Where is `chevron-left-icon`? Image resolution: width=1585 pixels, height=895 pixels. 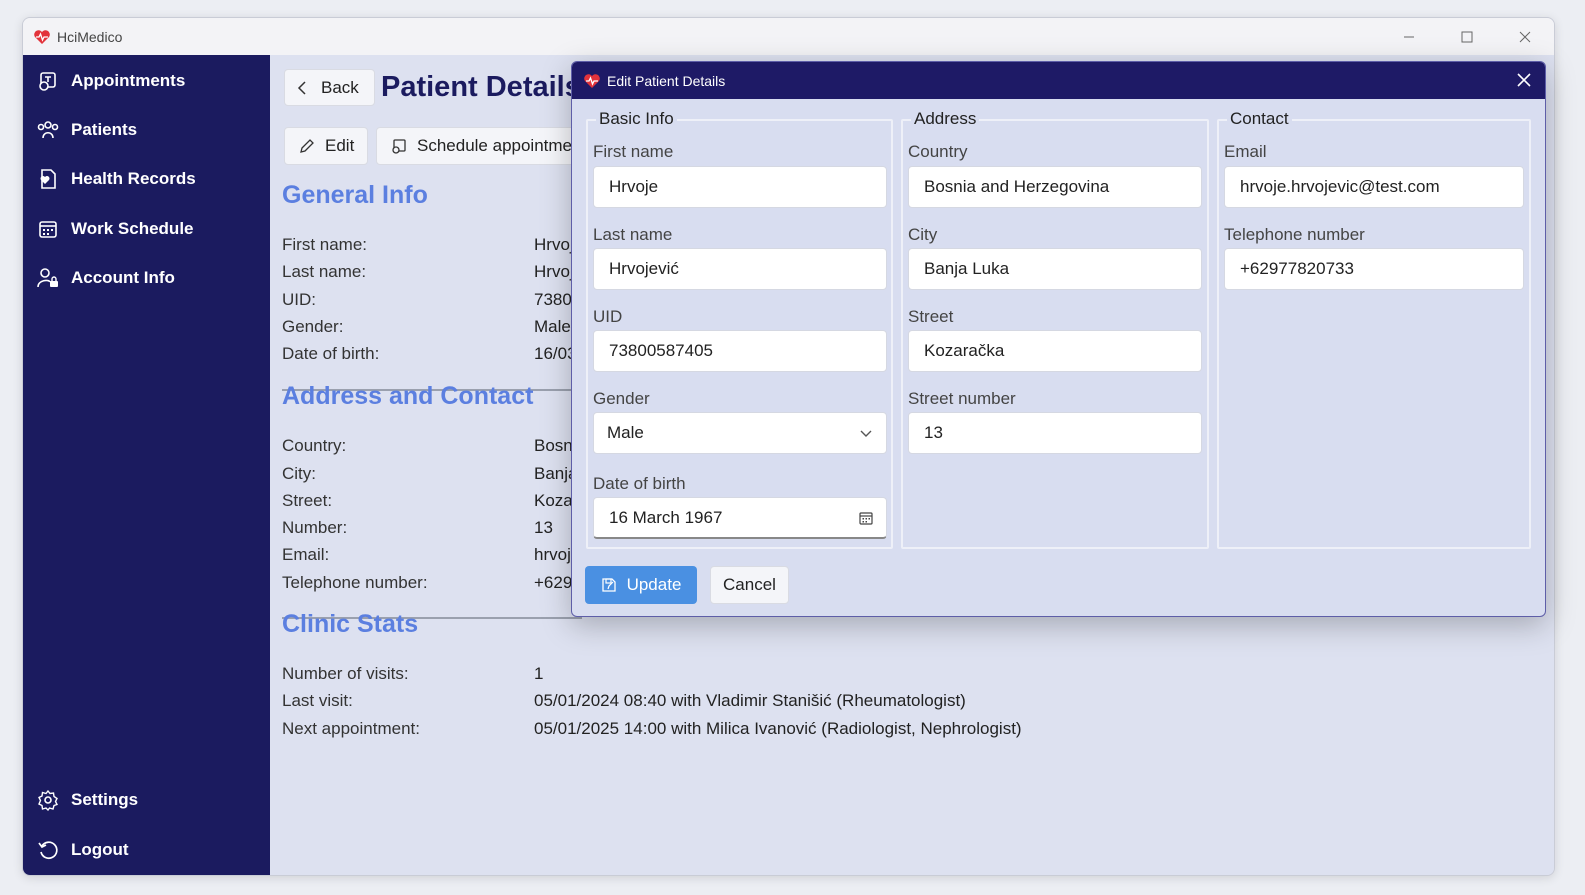
chevron-left-icon is located at coordinates (302, 87).